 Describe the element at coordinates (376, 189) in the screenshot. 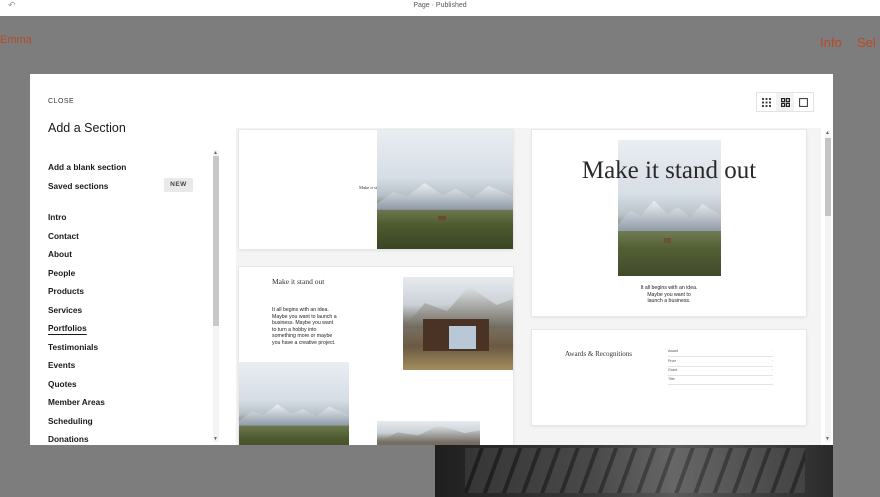

I see `preview-card: Make it stand out` at that location.